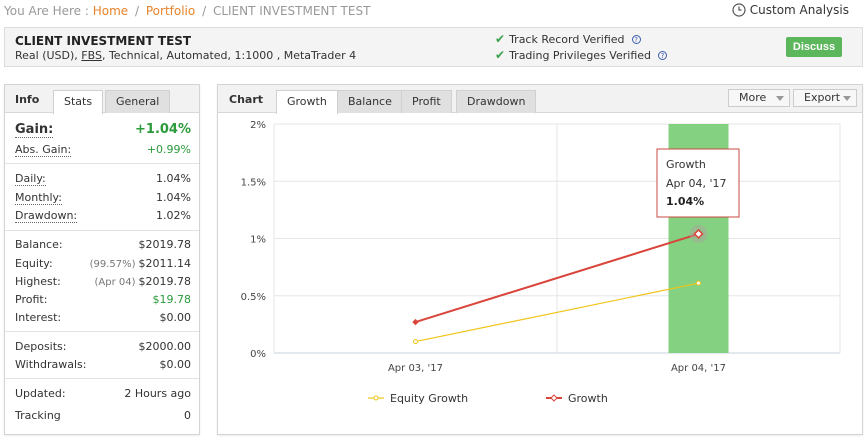 The width and height of the screenshot is (867, 441). I want to click on y-tick-label: 0%, so click(258, 354).